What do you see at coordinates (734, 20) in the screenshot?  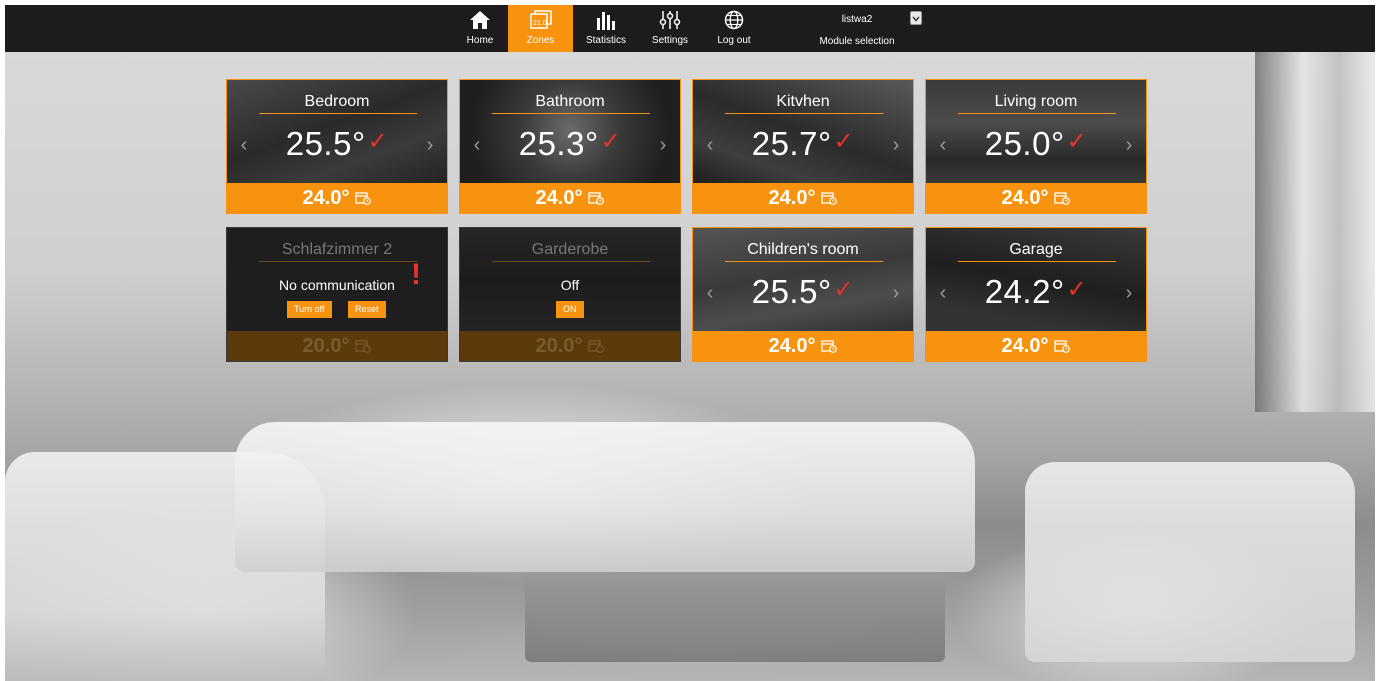 I see `globe-icon` at bounding box center [734, 20].